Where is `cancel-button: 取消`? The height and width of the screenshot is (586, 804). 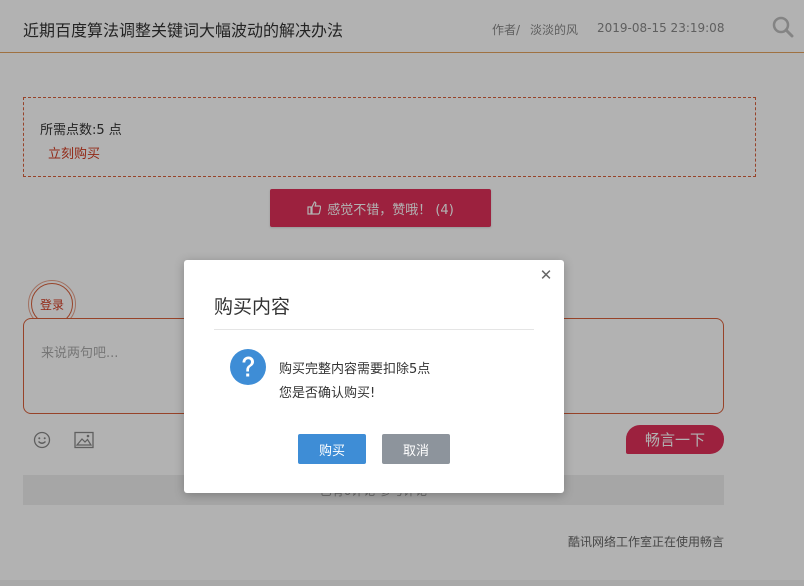 cancel-button: 取消 is located at coordinates (416, 449).